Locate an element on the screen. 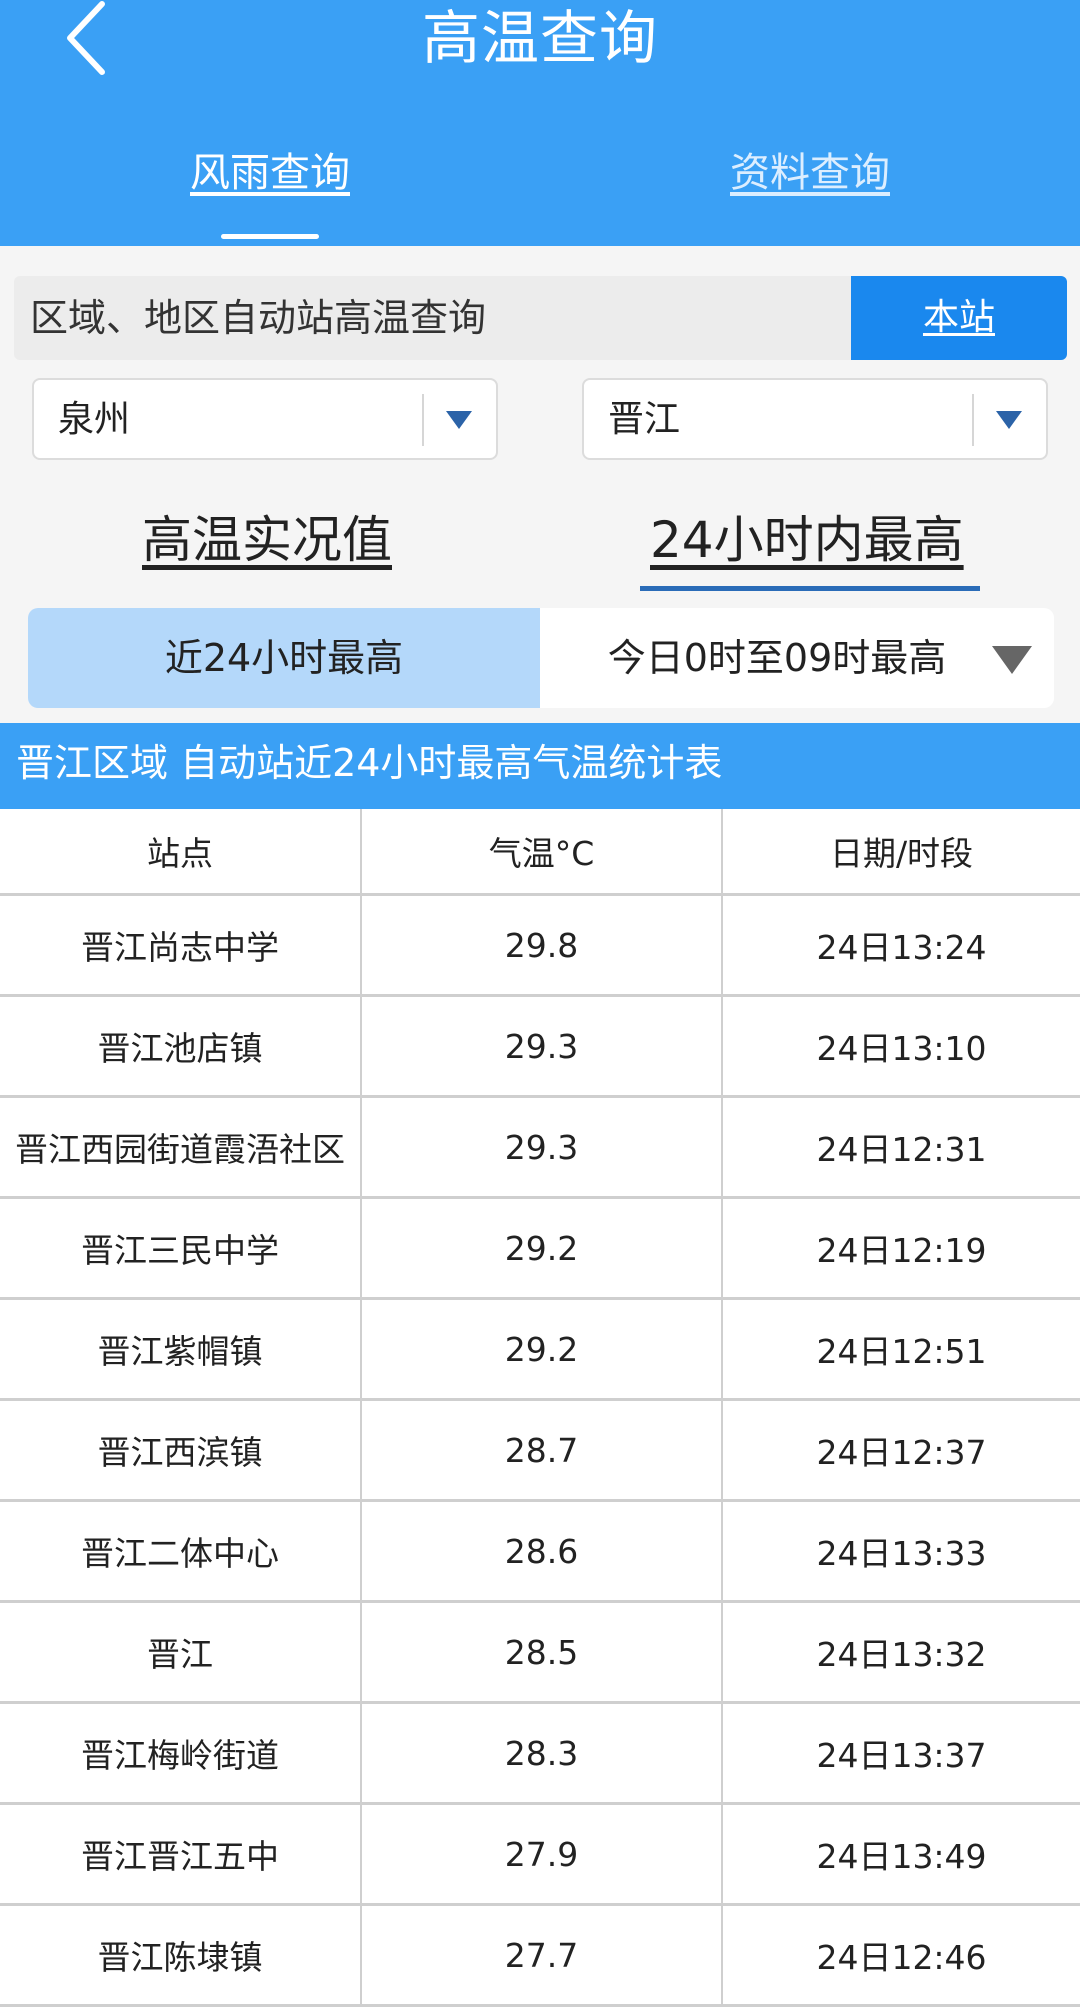 The width and height of the screenshot is (1080, 2007). cell-datetime: 24日12:19 is located at coordinates (901, 1250).